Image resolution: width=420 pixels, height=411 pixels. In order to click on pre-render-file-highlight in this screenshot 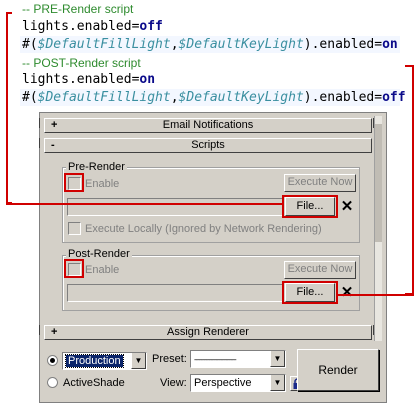, I will do `click(310, 206)`.